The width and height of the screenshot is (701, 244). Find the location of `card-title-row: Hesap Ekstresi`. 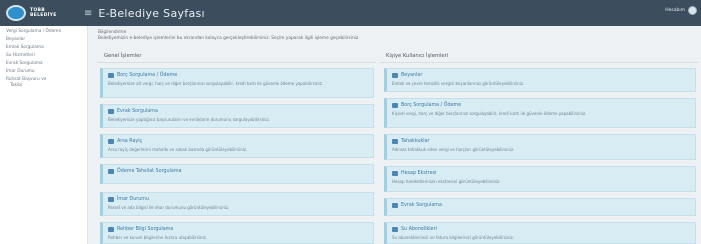

card-title-row: Hesap Ekstresi is located at coordinates (541, 173).